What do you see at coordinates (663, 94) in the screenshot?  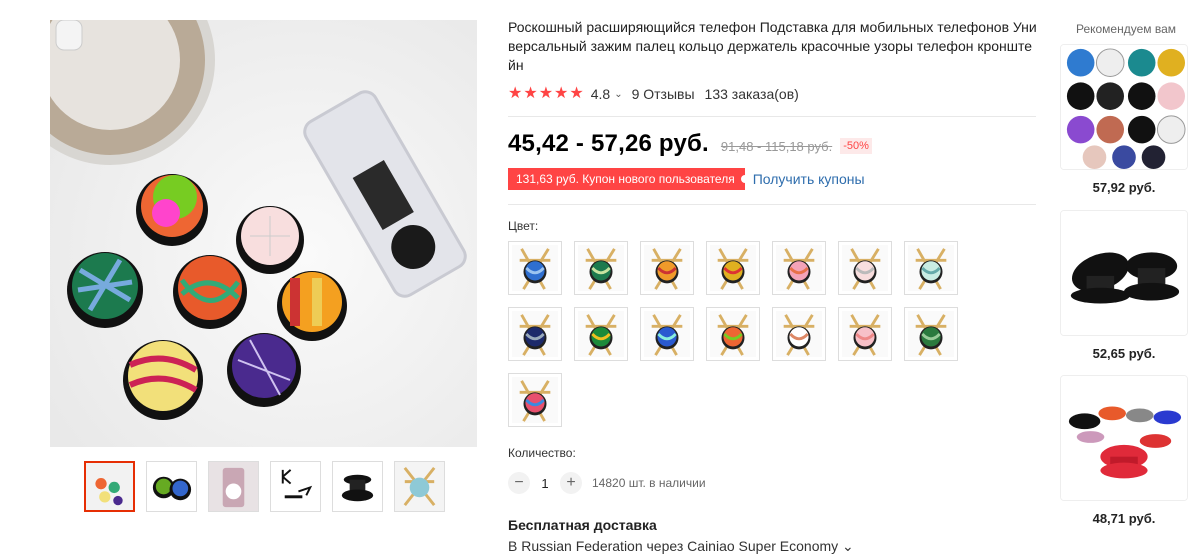 I see `reviews-link: 9 Отзывы` at bounding box center [663, 94].